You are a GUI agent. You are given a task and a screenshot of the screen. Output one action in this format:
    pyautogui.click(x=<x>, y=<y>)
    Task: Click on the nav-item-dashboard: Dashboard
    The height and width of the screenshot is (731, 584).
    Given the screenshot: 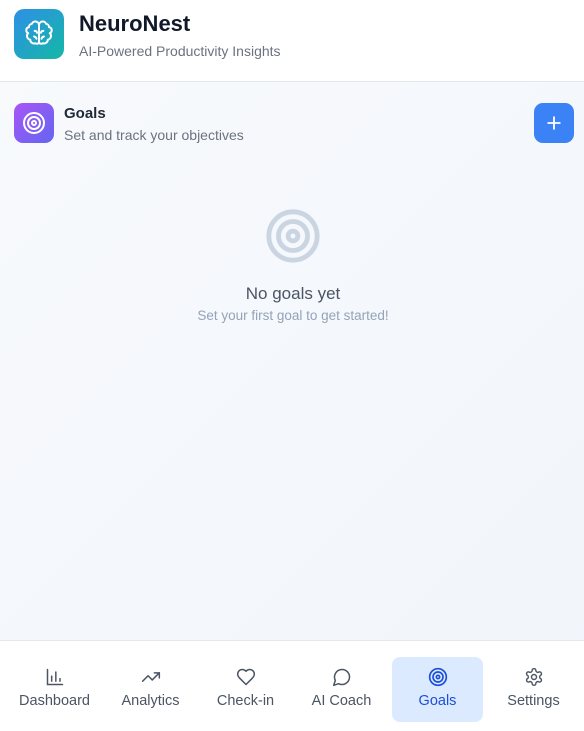 What is the action you would take?
    pyautogui.click(x=54, y=689)
    